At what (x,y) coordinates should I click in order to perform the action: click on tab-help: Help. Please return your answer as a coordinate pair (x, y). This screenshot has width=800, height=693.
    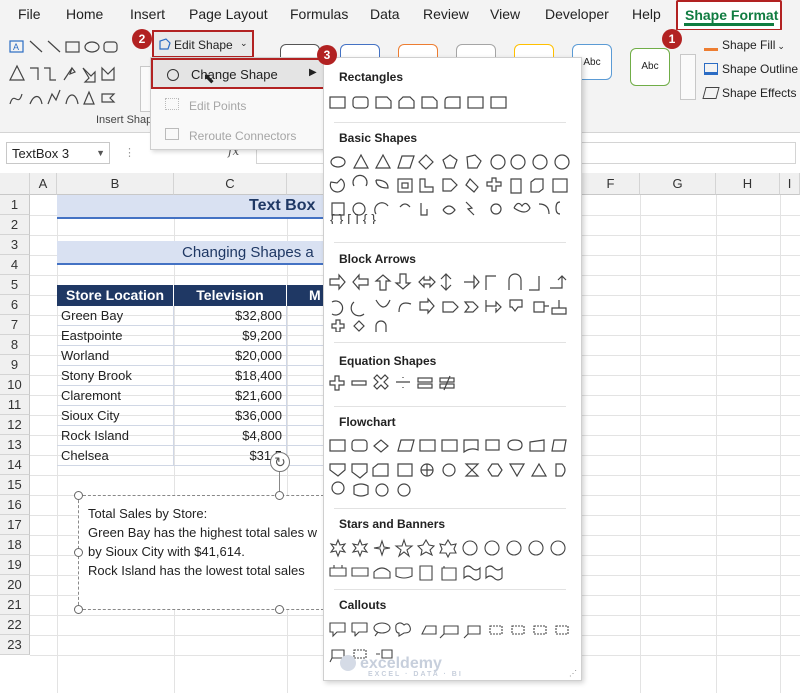
    Looking at the image, I should click on (646, 14).